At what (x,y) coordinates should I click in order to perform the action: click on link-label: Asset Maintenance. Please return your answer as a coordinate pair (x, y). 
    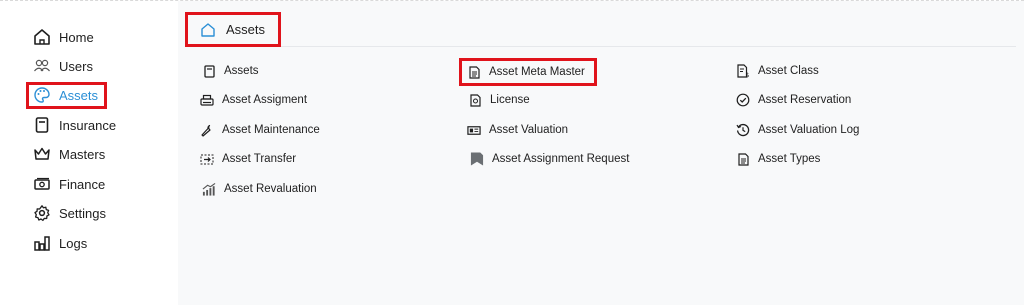
    Looking at the image, I should click on (271, 130).